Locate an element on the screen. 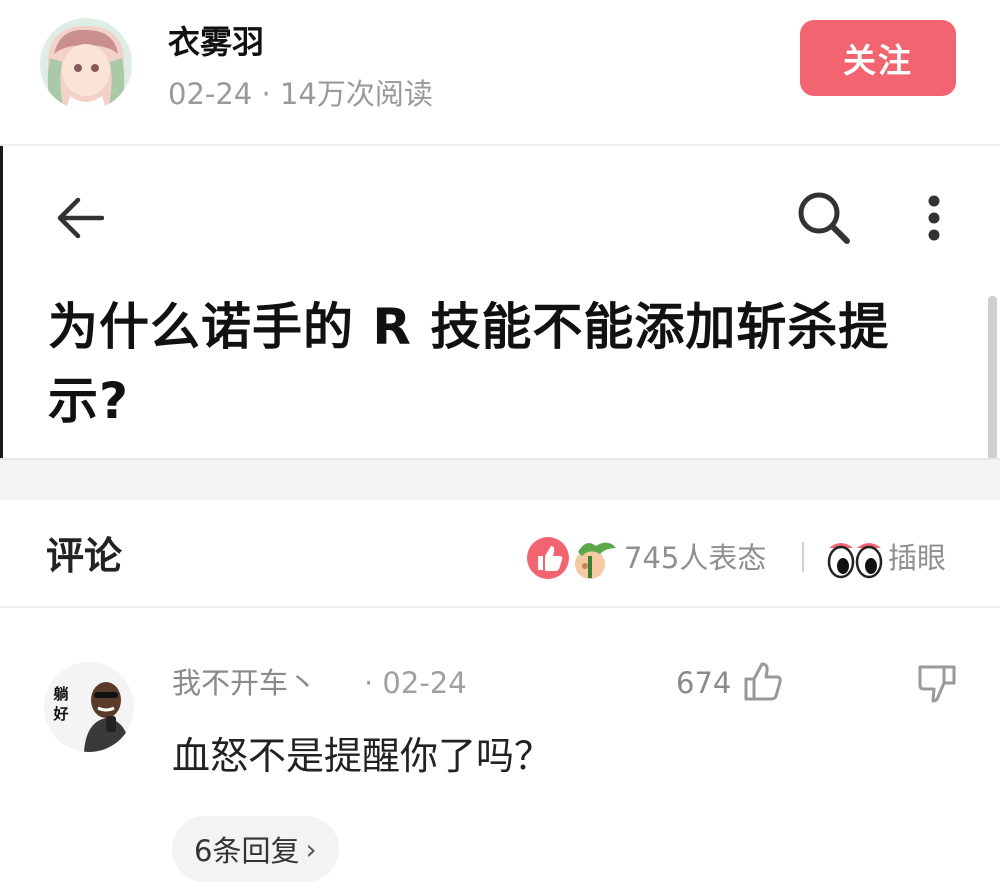 The image size is (1000, 894). chevron-right-icon: › is located at coordinates (311, 849).